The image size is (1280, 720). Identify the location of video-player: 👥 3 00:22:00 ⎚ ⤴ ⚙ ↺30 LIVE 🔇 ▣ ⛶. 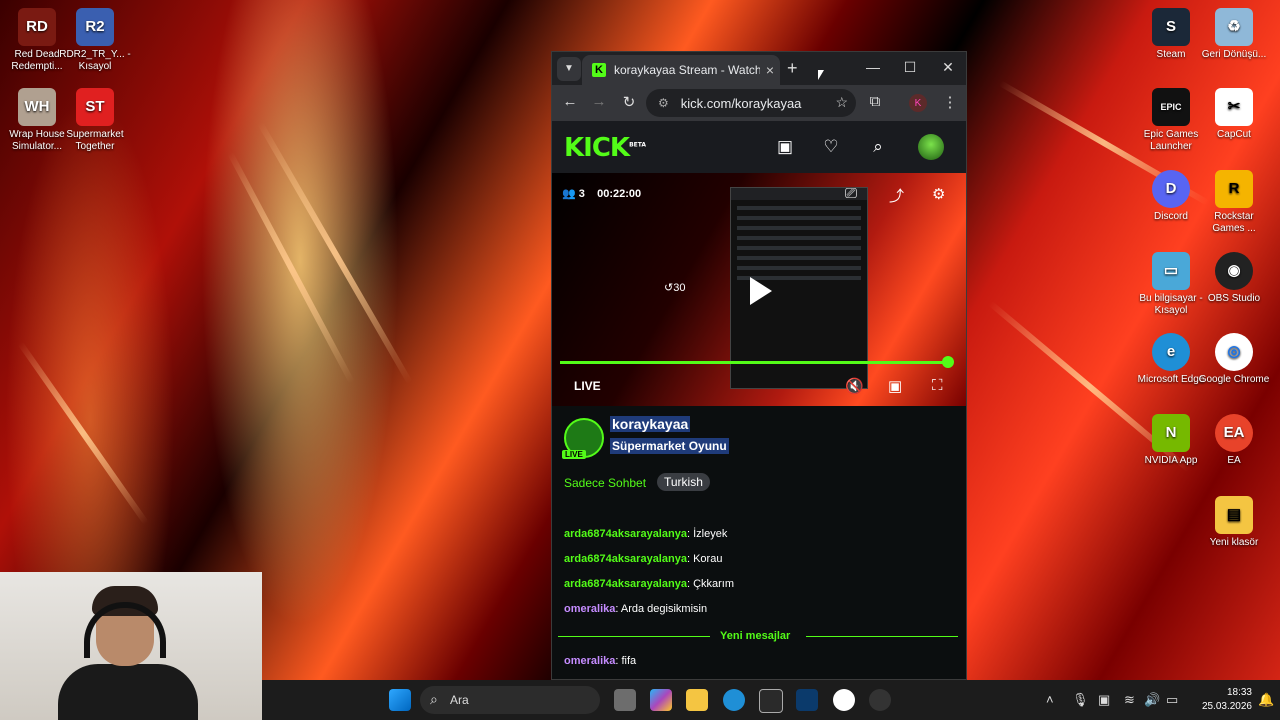
(759, 289).